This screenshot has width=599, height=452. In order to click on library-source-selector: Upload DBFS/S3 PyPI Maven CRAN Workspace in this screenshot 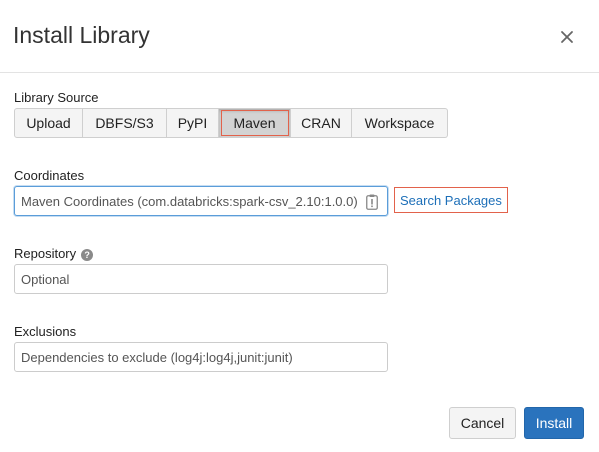, I will do `click(231, 123)`.